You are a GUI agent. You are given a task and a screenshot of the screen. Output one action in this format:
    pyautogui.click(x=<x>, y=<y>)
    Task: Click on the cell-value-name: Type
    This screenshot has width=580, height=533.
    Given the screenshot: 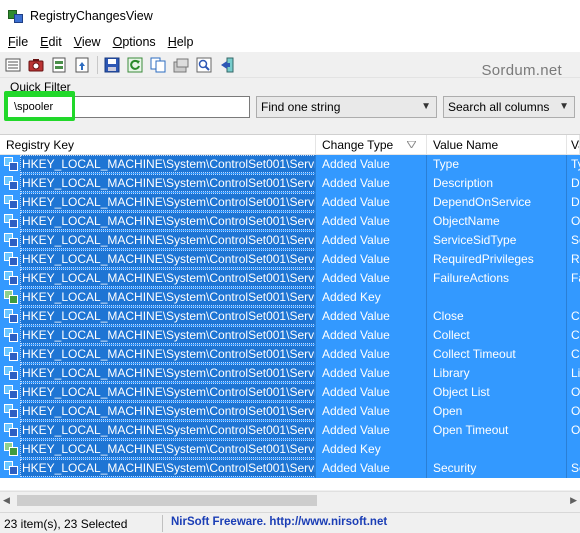 What is the action you would take?
    pyautogui.click(x=497, y=164)
    